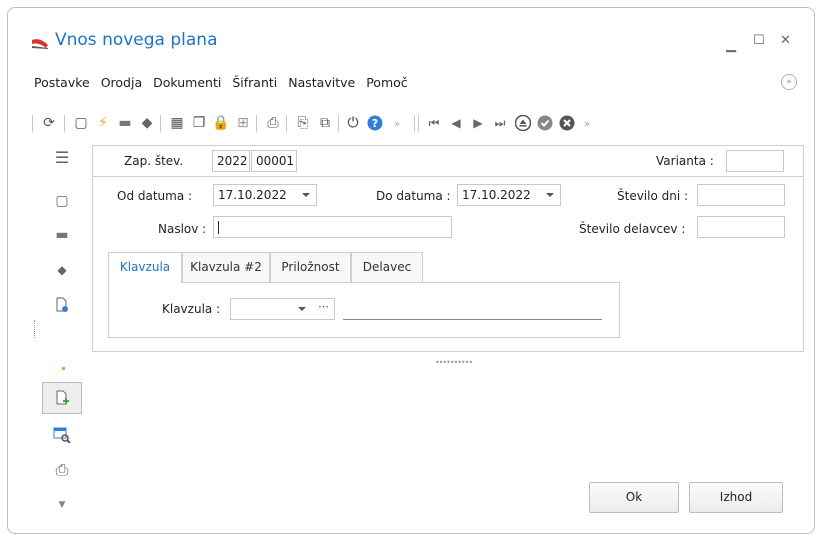 Image resolution: width=821 pixels, height=540 pixels. What do you see at coordinates (785, 40) in the screenshot?
I see `close-icon: ✕` at bounding box center [785, 40].